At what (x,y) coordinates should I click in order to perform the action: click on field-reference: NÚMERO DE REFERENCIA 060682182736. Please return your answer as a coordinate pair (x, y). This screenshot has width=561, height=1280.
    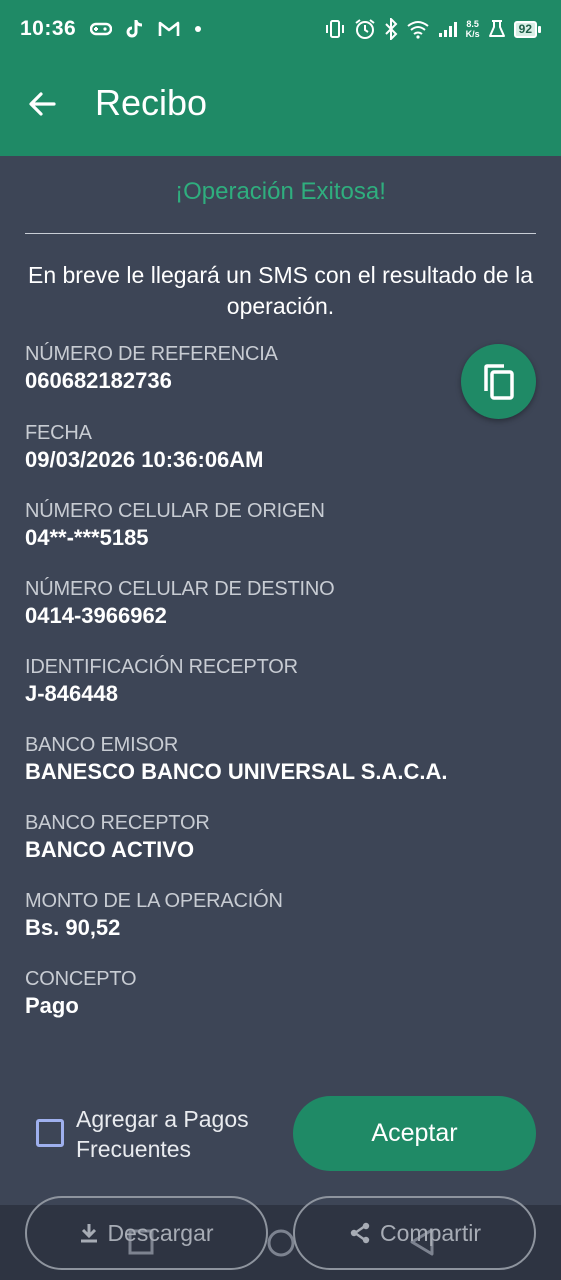
    Looking at the image, I should click on (151, 368).